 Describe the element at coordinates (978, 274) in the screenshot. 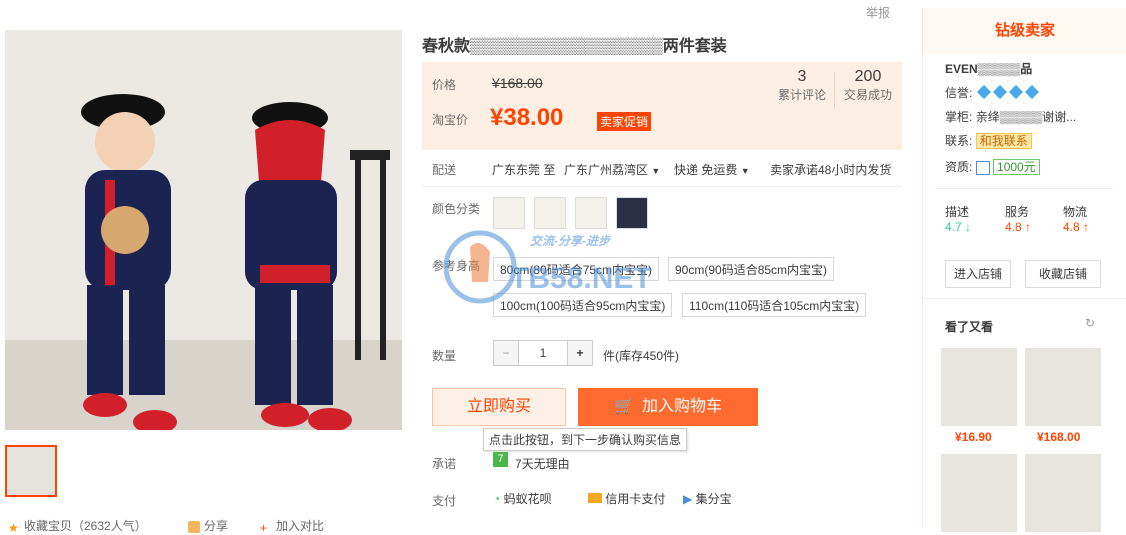

I see `enter-shop-button: 进入店铺` at that location.